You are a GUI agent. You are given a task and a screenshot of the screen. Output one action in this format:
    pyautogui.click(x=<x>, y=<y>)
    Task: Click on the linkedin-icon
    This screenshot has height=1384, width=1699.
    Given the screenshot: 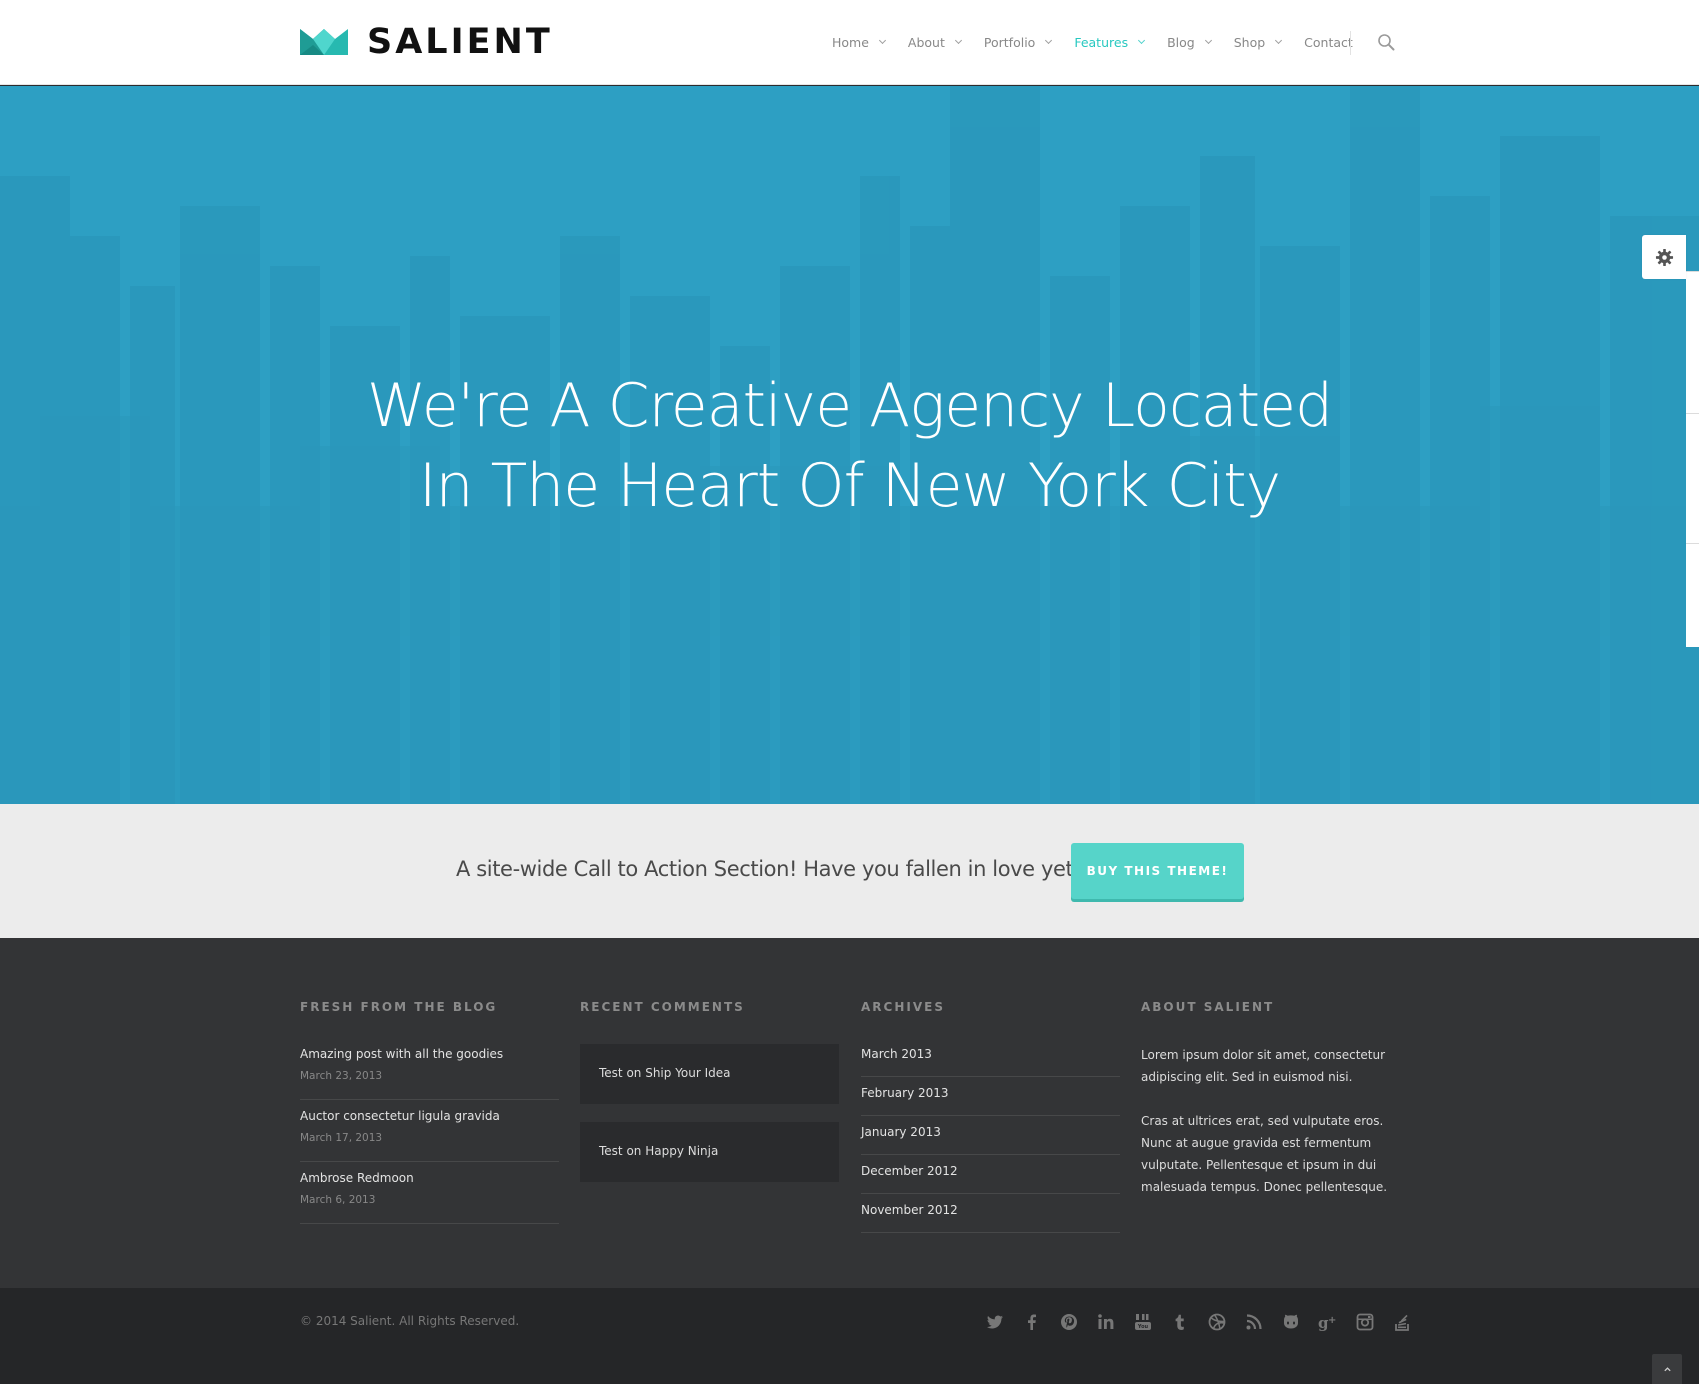 What is the action you would take?
    pyautogui.click(x=1106, y=1322)
    